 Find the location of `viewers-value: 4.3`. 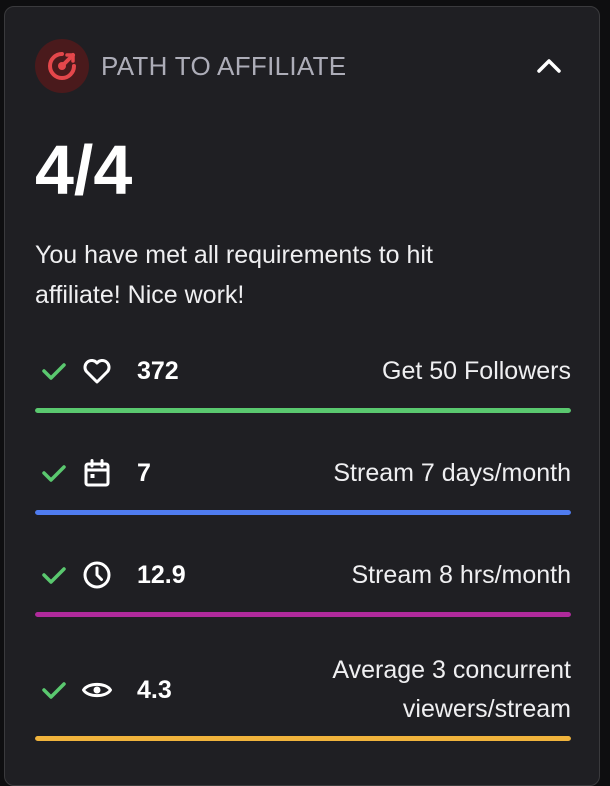

viewers-value: 4.3 is located at coordinates (154, 689).